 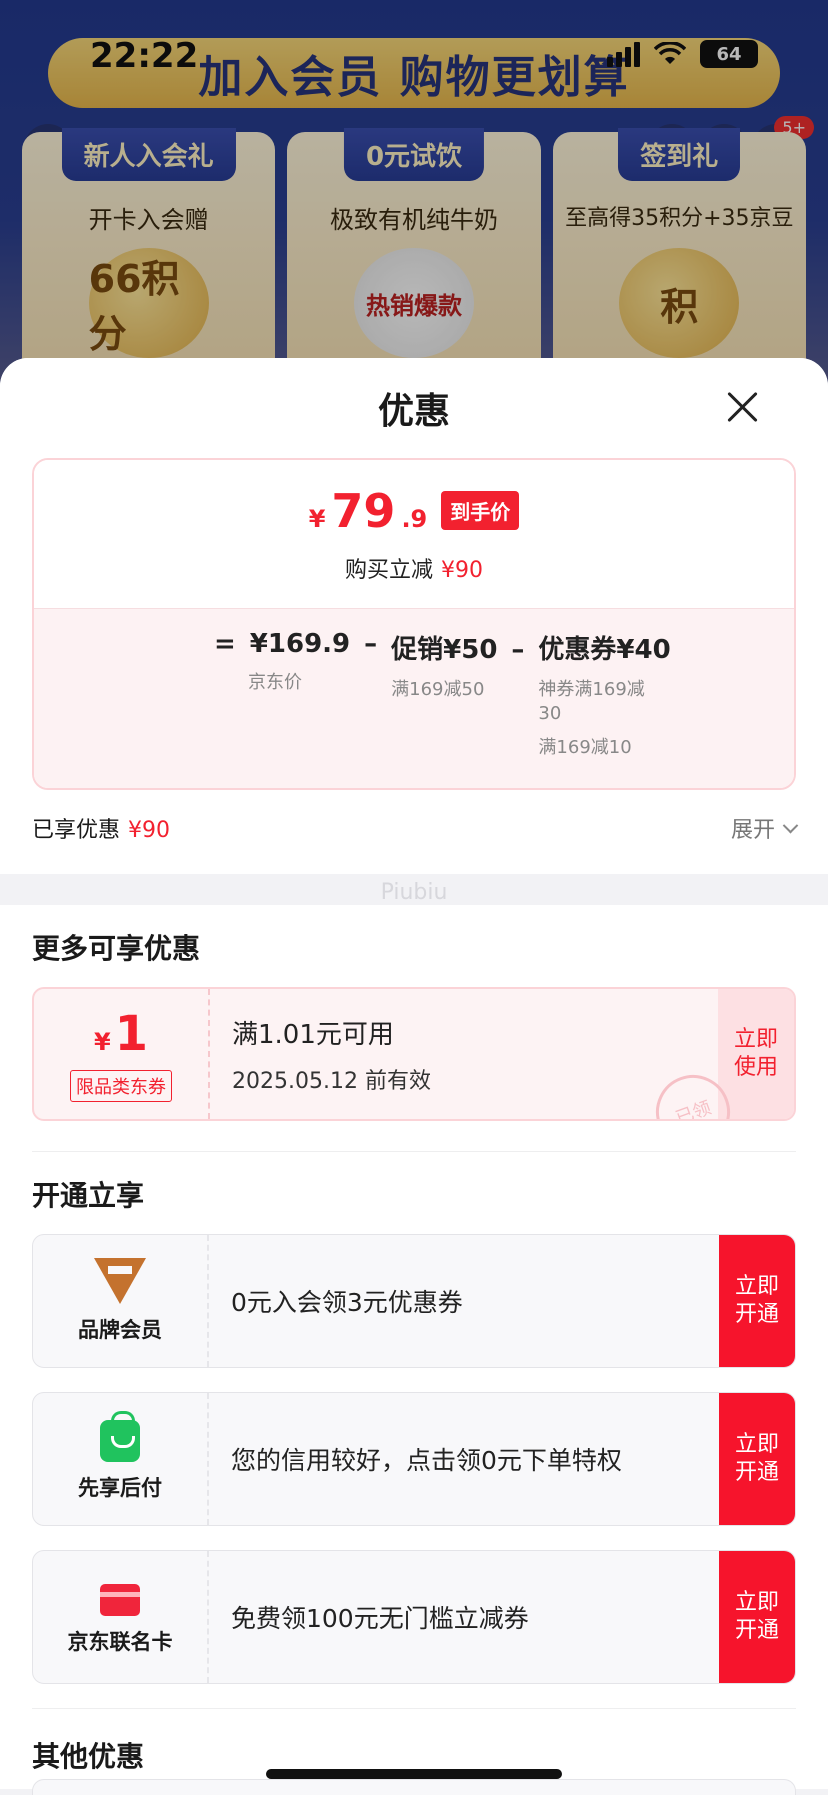 I want to click on open-card-icon-area: 品牌会员, so click(x=121, y=1301).